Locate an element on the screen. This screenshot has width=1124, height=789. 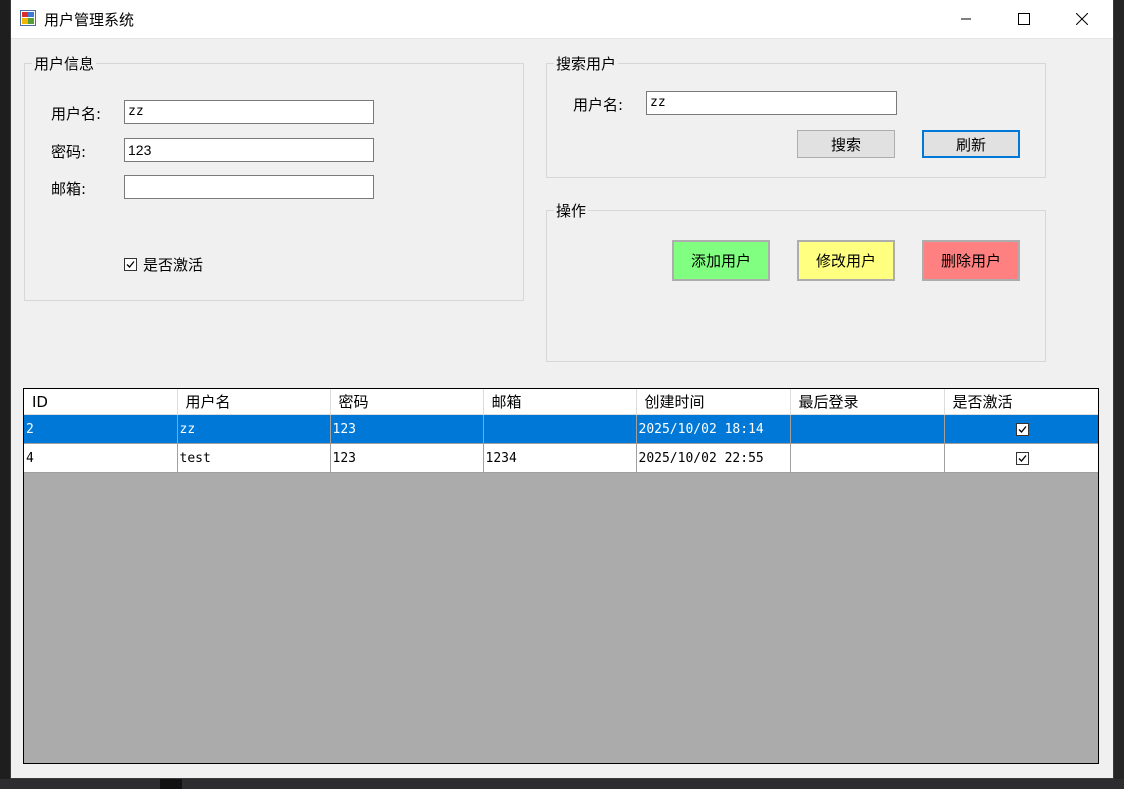
window-title: 用户管理系统 is located at coordinates (89, 20).